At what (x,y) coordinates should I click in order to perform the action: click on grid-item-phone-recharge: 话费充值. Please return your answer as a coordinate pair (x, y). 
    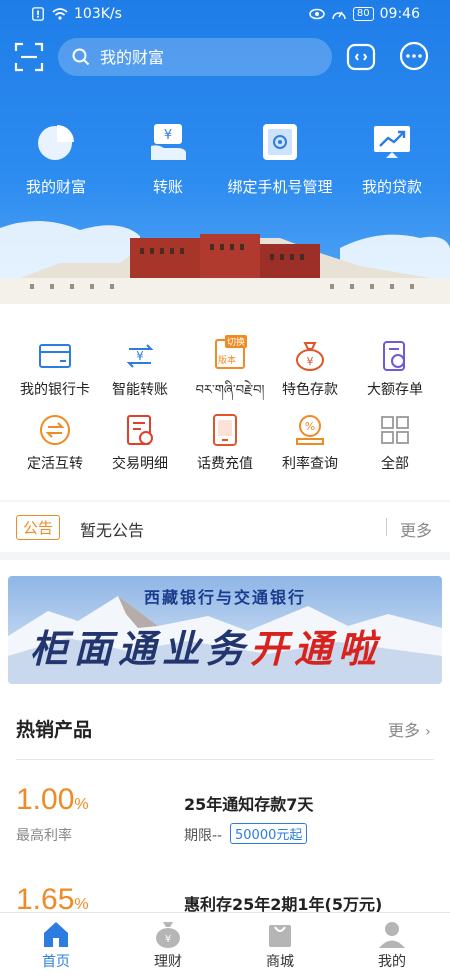
    Looking at the image, I should click on (225, 443).